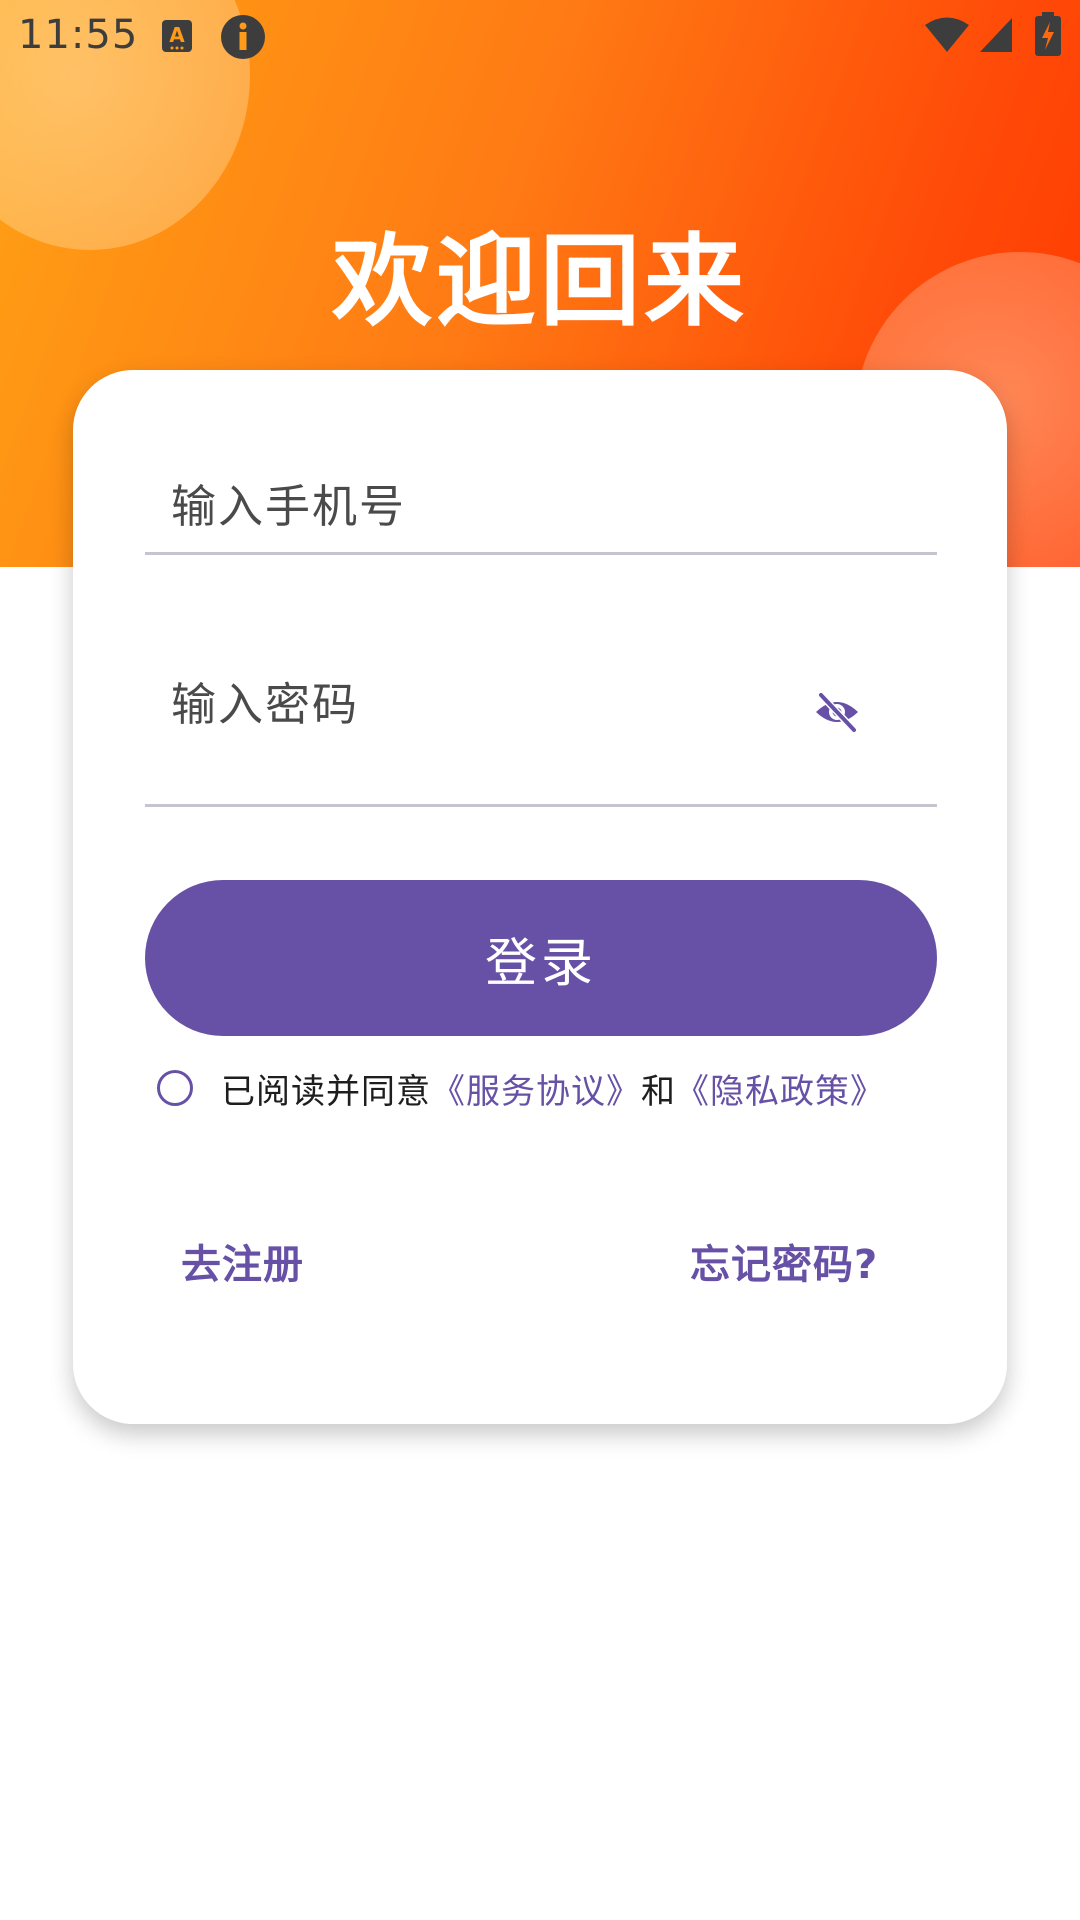 The width and height of the screenshot is (1080, 1920). What do you see at coordinates (541, 508) in the screenshot?
I see `phone-field: 输入手机号` at bounding box center [541, 508].